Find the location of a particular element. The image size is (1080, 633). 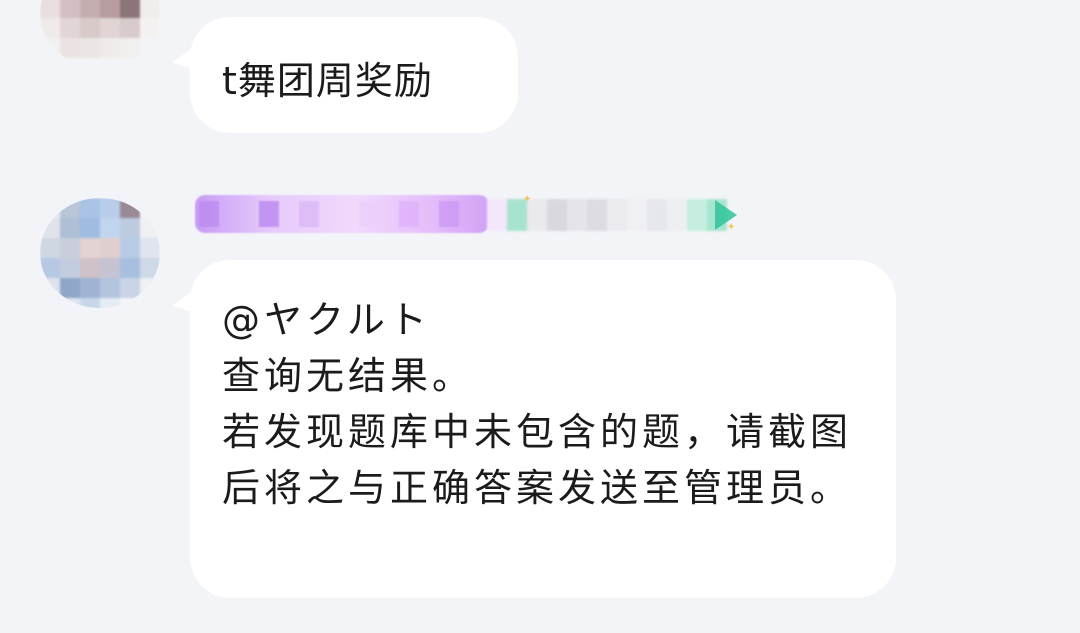

message-text: t舞团周奖励 is located at coordinates (327, 81).